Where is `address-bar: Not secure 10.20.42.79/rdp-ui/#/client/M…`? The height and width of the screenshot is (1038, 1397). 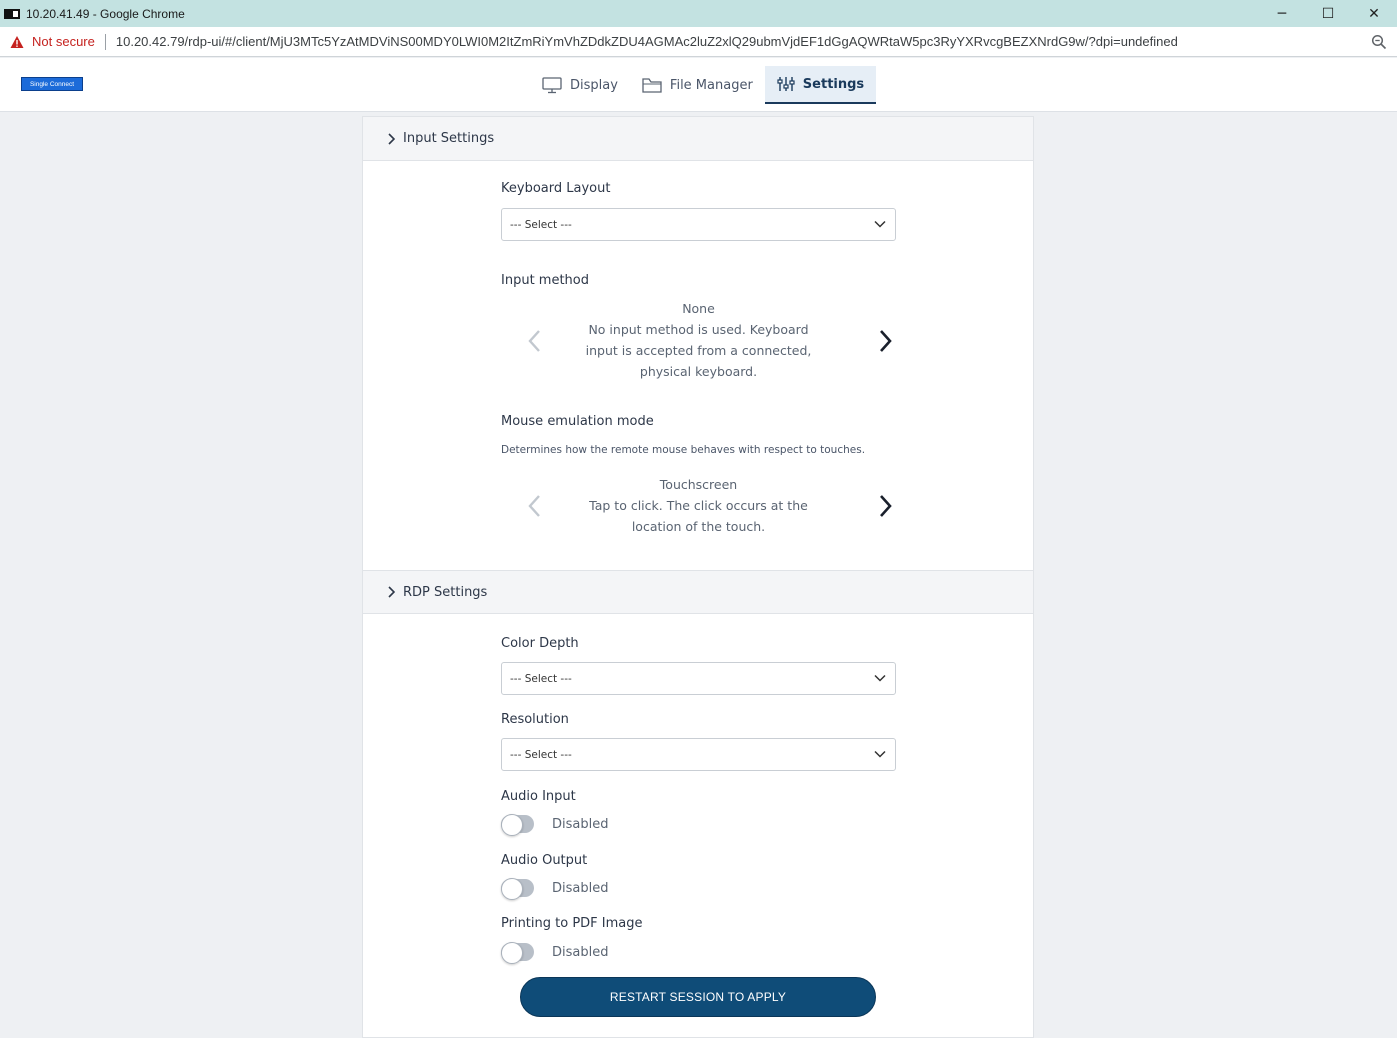
address-bar: Not secure 10.20.42.79/rdp-ui/#/client/M… is located at coordinates (698, 42).